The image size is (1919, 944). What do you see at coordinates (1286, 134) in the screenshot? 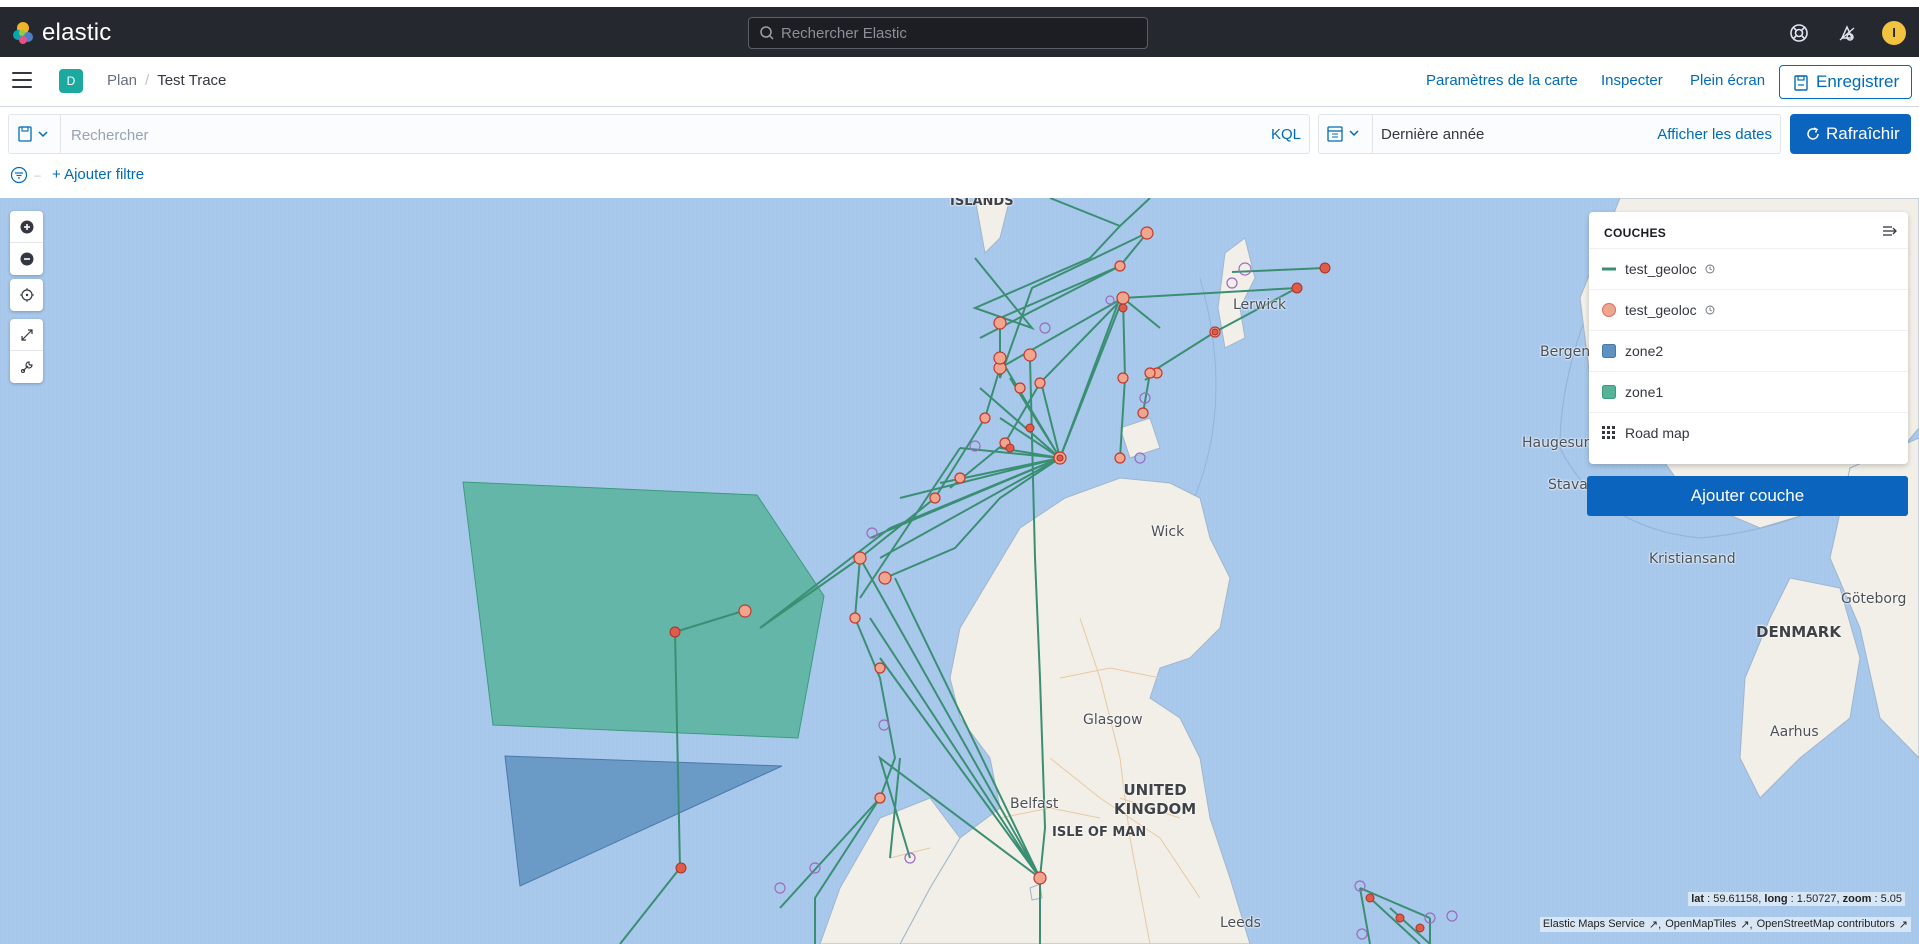
I see `kql-toggle: KQL` at bounding box center [1286, 134].